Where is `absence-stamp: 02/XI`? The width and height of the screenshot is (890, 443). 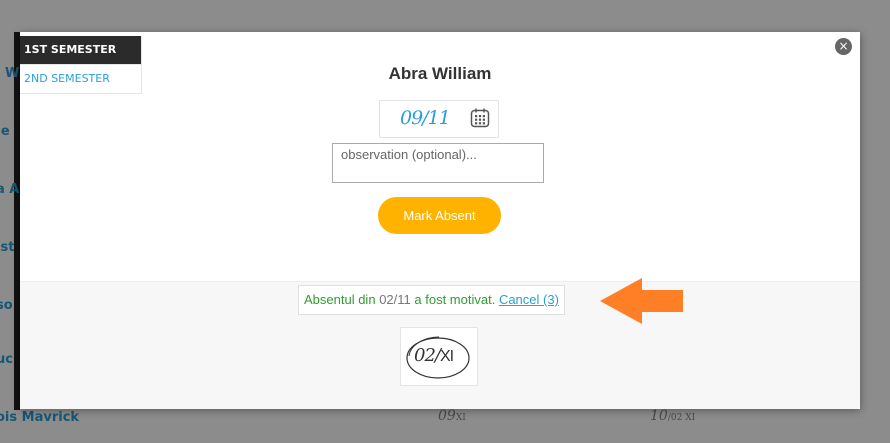 absence-stamp: 02/XI is located at coordinates (439, 356).